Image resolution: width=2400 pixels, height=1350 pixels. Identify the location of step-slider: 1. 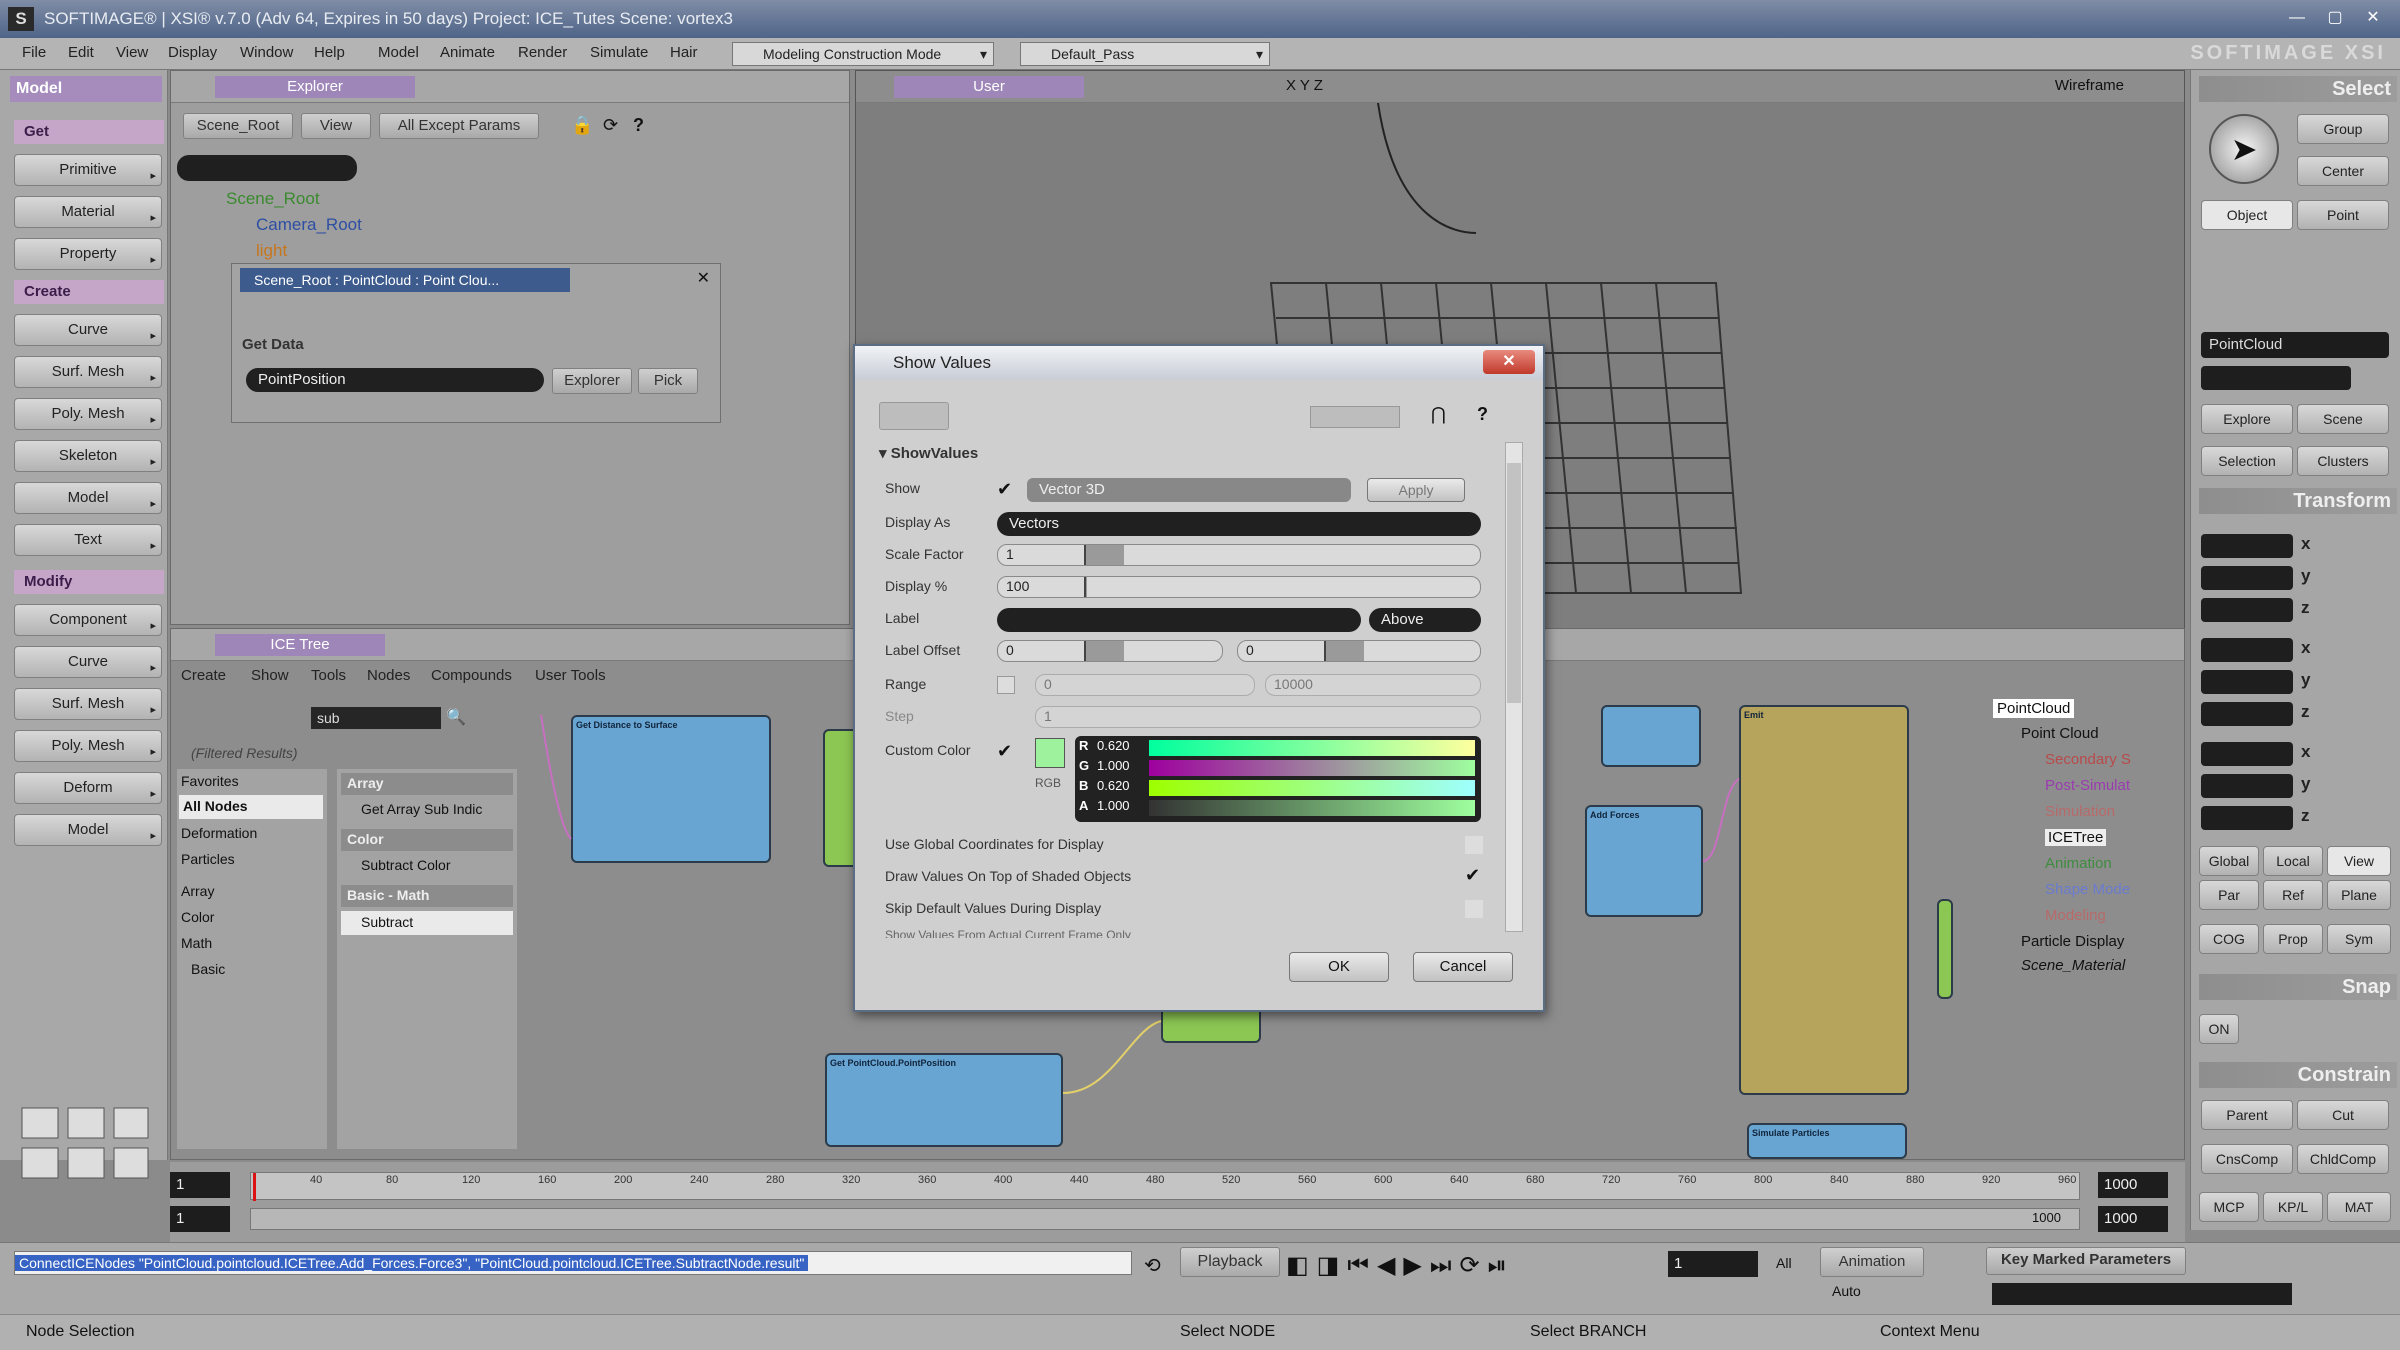
(1258, 717).